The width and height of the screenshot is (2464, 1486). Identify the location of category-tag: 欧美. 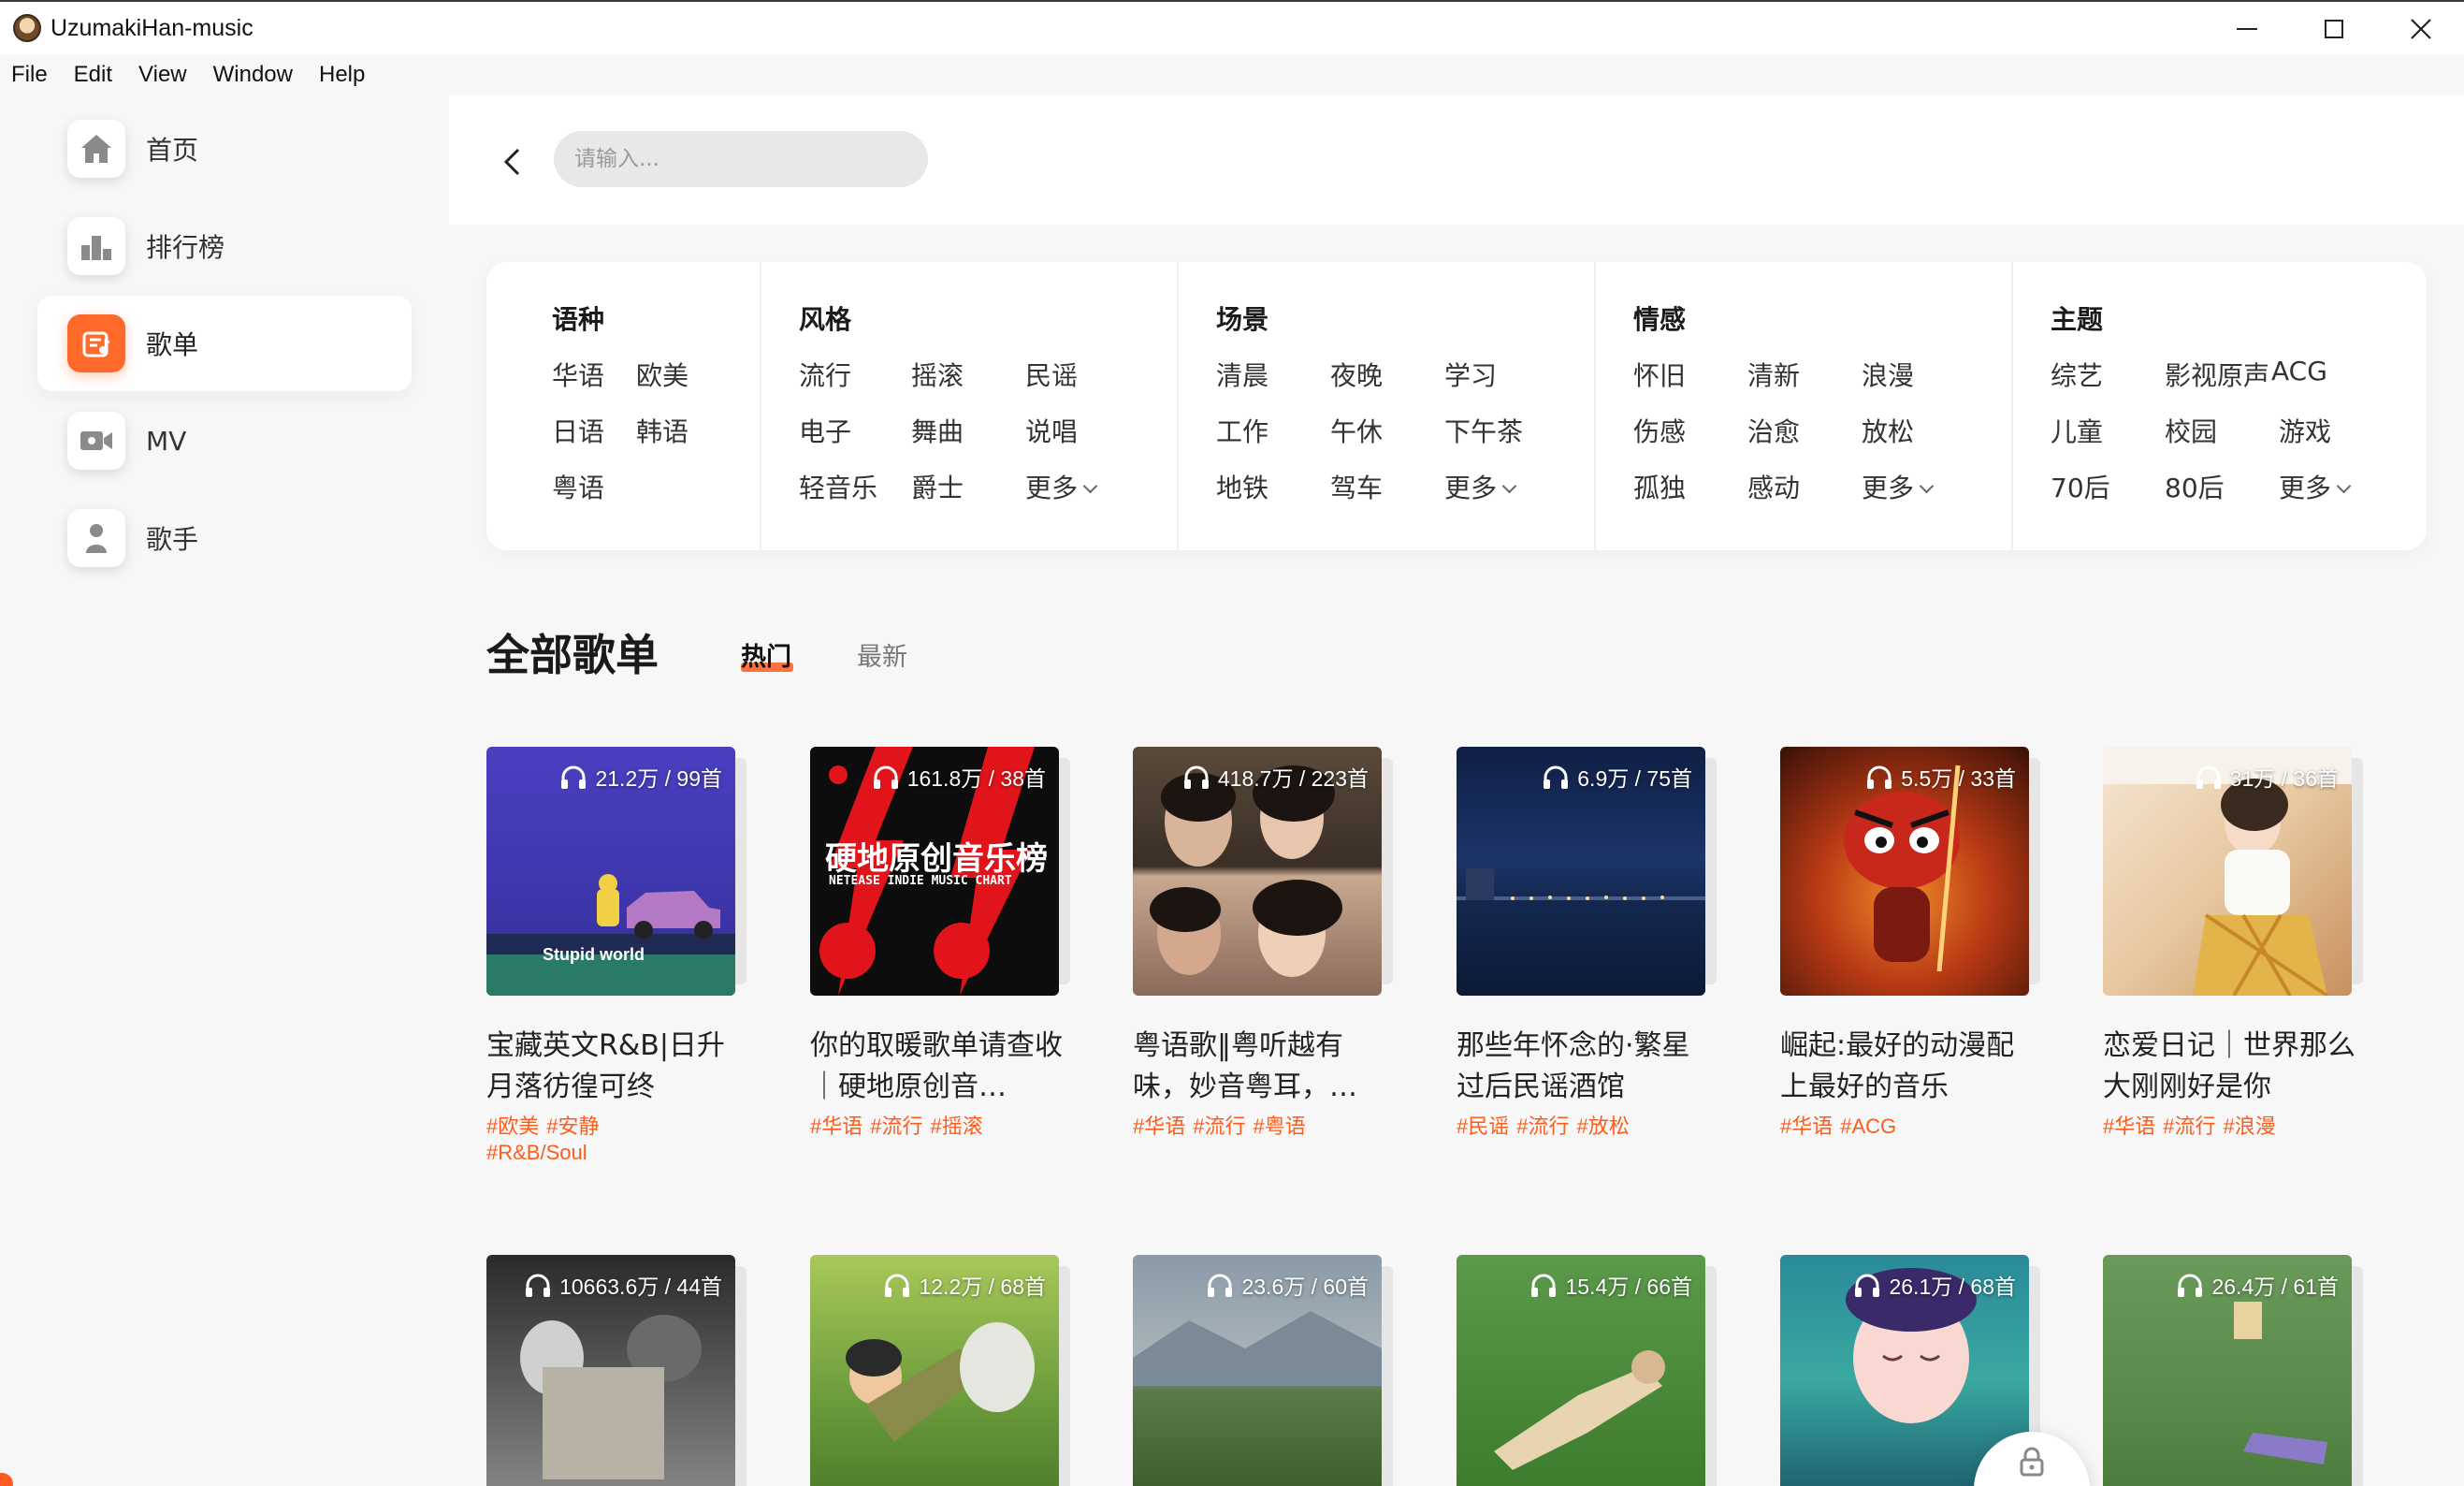
(662, 374).